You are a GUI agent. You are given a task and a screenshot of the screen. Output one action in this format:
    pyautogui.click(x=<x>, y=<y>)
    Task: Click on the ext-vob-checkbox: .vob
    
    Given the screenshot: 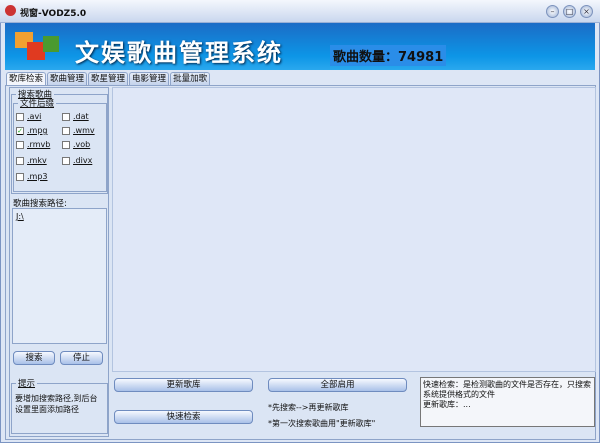 What is the action you would take?
    pyautogui.click(x=76, y=144)
    